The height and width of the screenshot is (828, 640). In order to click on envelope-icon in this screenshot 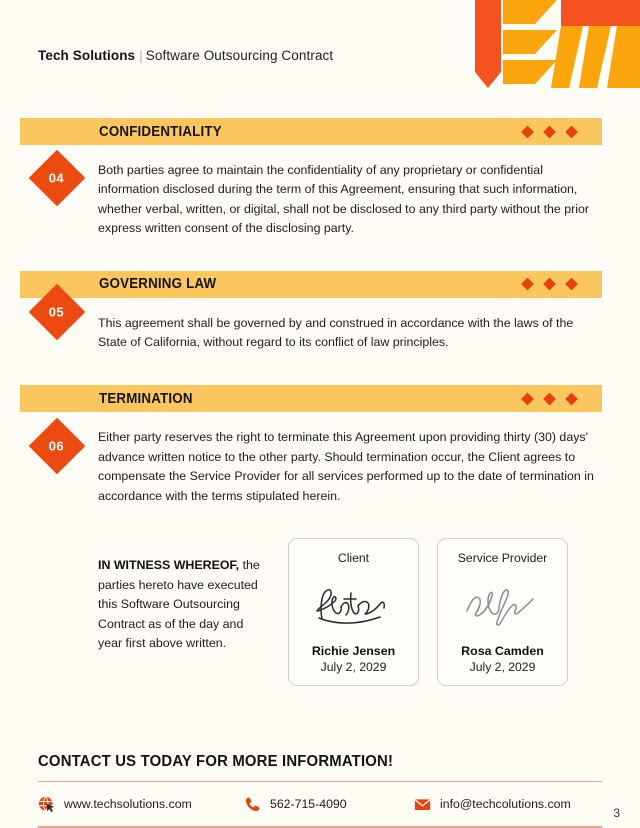, I will do `click(422, 804)`.